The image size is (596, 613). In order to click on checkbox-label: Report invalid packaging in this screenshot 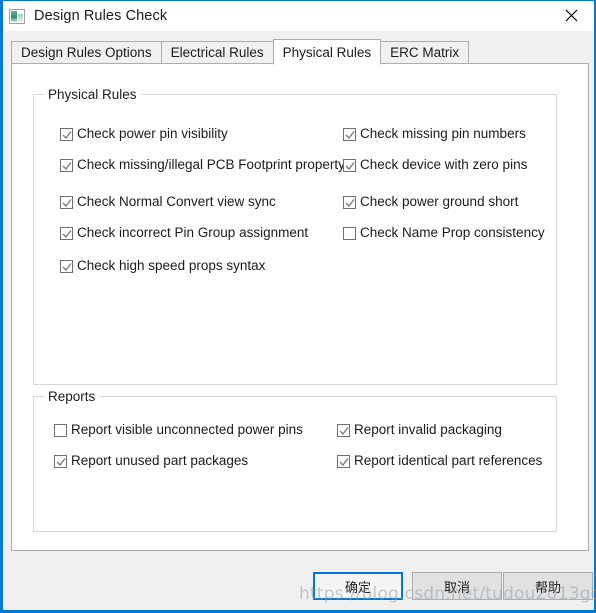, I will do `click(428, 429)`.